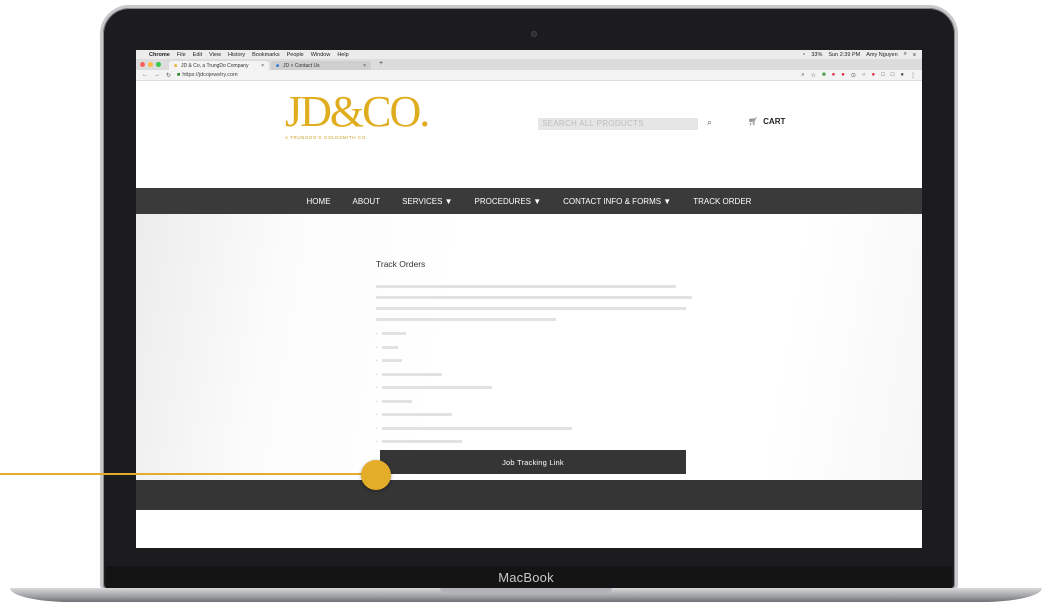 The image size is (1052, 605). What do you see at coordinates (753, 121) in the screenshot?
I see `cart-icon: 🛒︎` at bounding box center [753, 121].